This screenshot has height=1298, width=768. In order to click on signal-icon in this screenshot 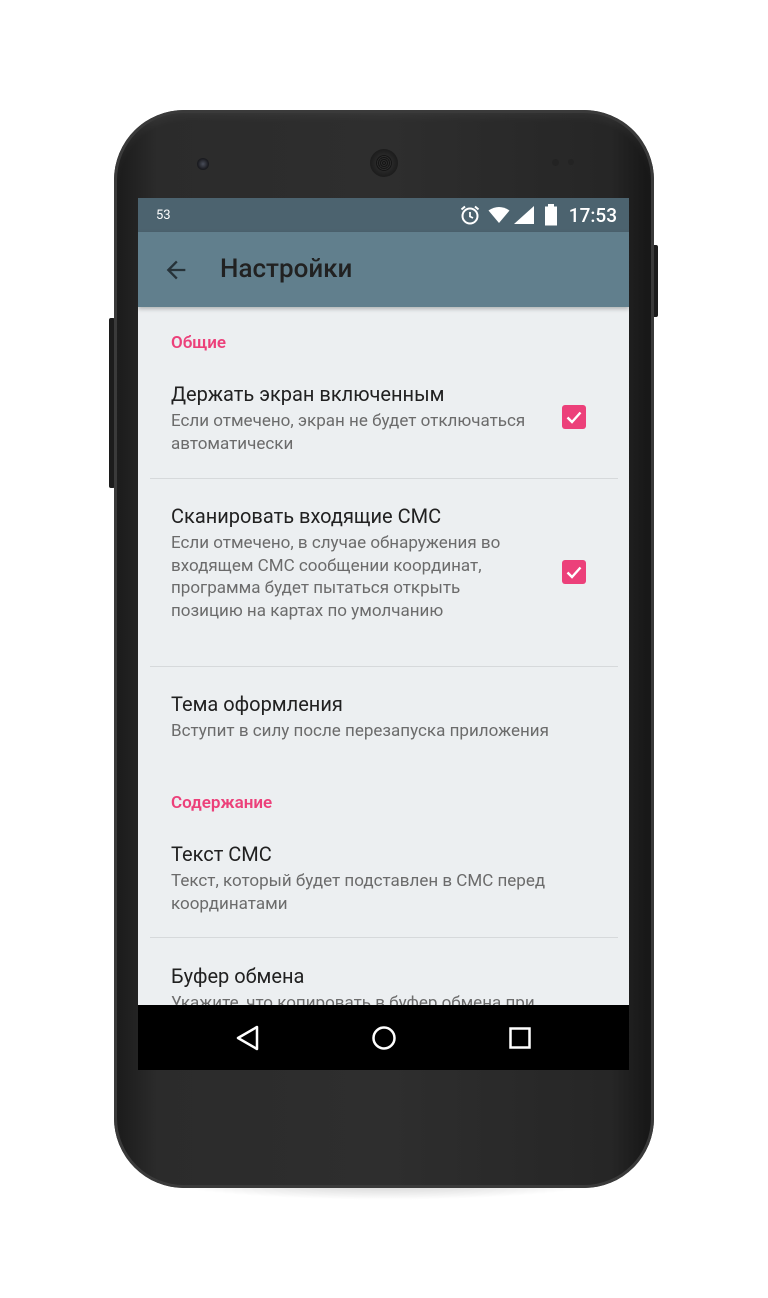, I will do `click(524, 215)`.